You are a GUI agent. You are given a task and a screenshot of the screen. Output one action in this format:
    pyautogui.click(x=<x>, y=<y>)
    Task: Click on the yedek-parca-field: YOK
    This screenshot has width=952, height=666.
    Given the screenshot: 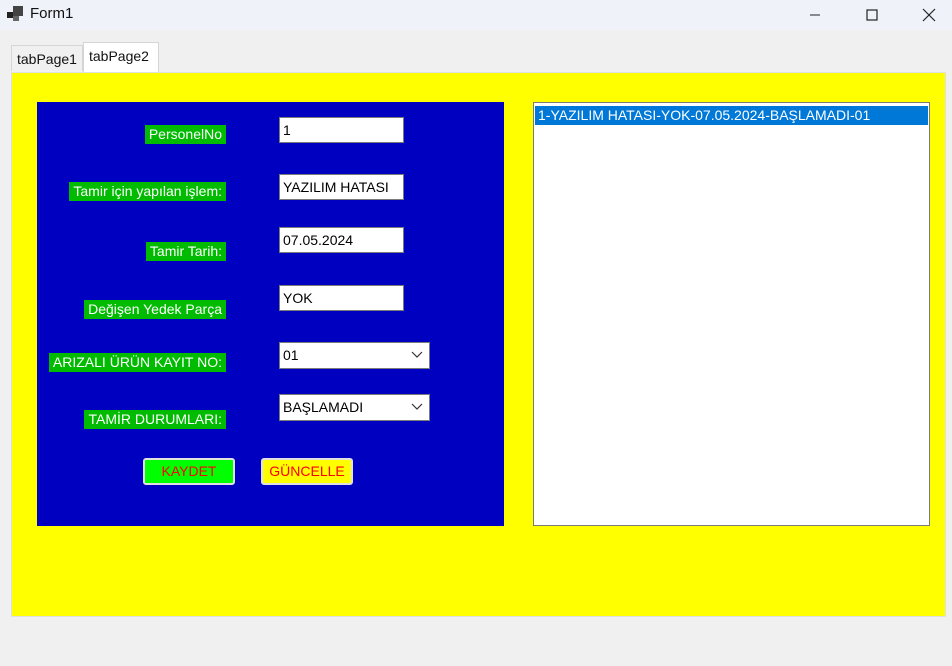 What is the action you would take?
    pyautogui.click(x=341, y=298)
    